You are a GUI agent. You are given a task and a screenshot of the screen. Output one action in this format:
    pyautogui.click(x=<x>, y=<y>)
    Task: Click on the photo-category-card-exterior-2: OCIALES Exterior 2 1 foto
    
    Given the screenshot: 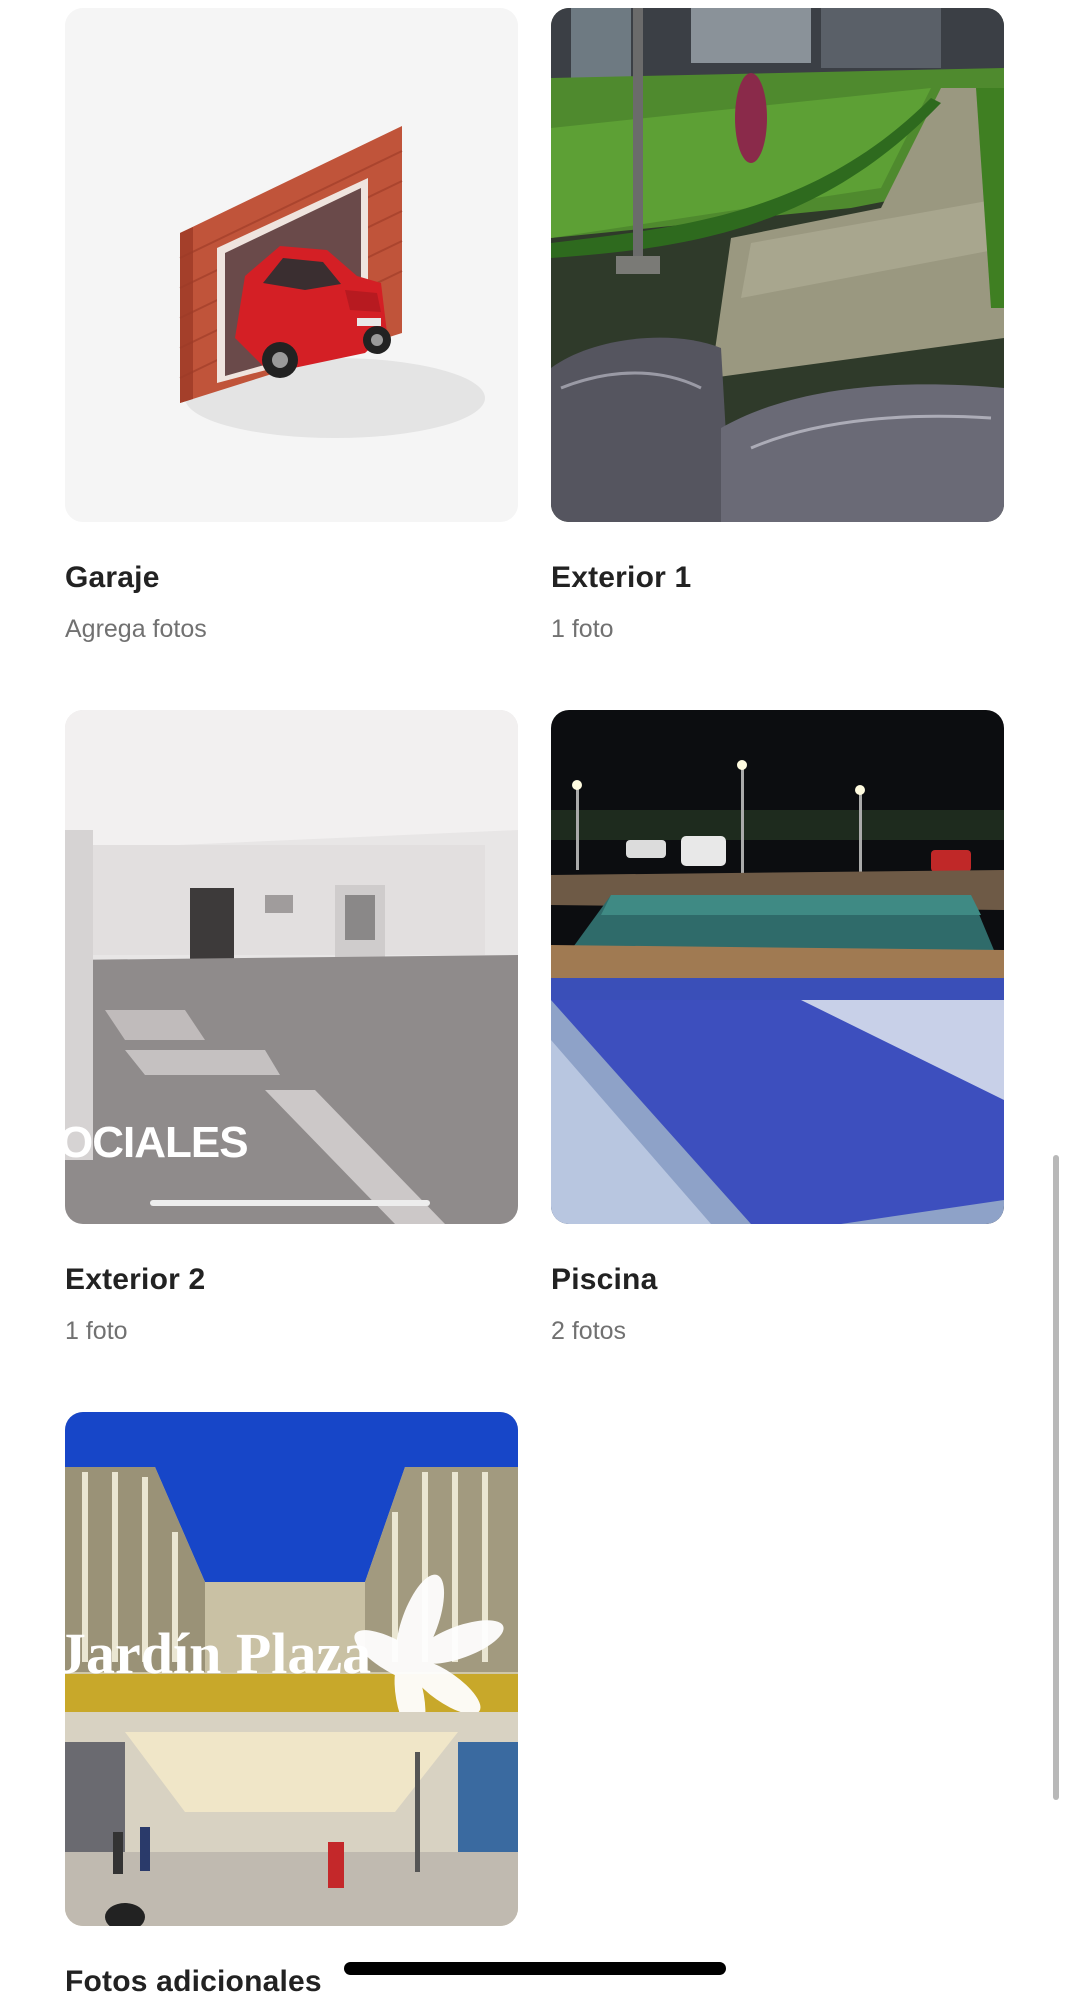 What is the action you would take?
    pyautogui.click(x=291, y=1027)
    